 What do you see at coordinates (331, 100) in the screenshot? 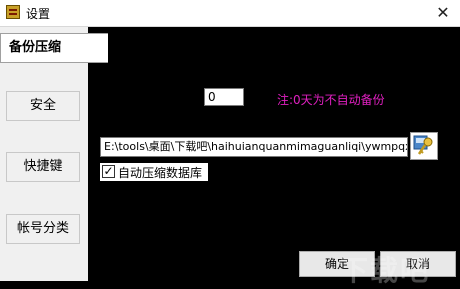
I see `backup-note: 注:0天为不自动备份` at bounding box center [331, 100].